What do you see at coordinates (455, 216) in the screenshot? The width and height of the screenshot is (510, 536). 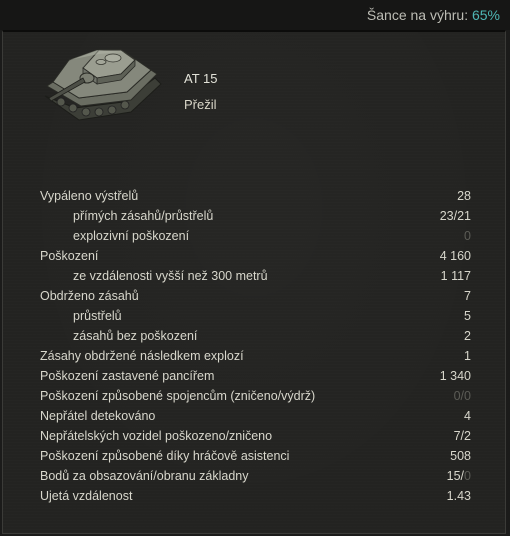 I see `stat-value: 23/21` at bounding box center [455, 216].